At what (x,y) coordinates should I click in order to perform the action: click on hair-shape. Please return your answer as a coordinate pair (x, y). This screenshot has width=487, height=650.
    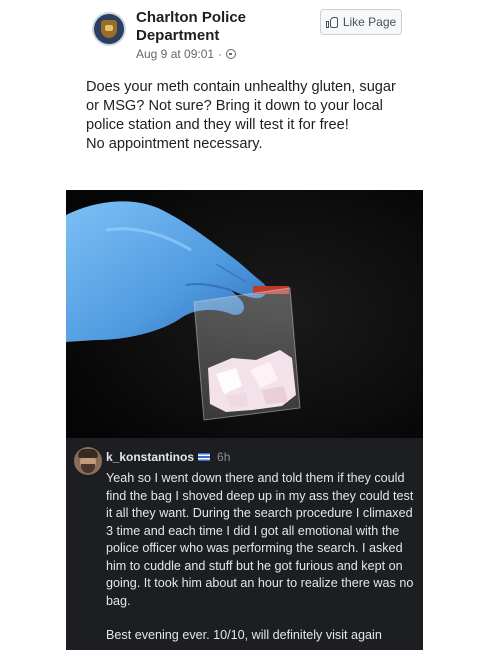
    Looking at the image, I should click on (88, 453).